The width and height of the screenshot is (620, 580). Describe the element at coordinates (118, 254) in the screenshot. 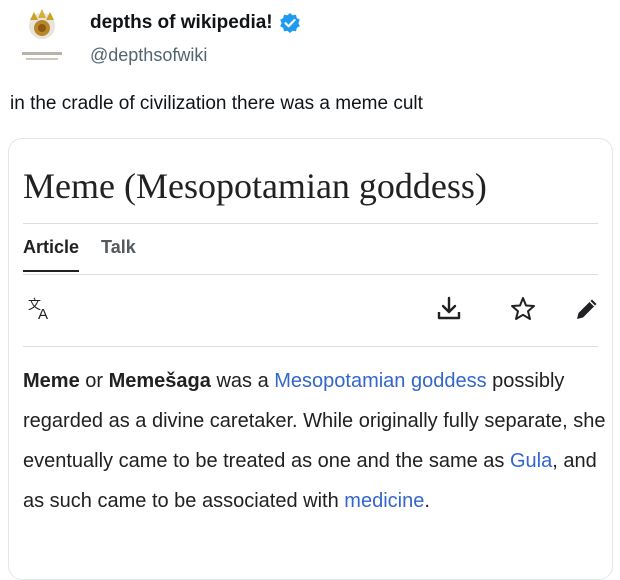

I see `tab-talk: Talk` at that location.